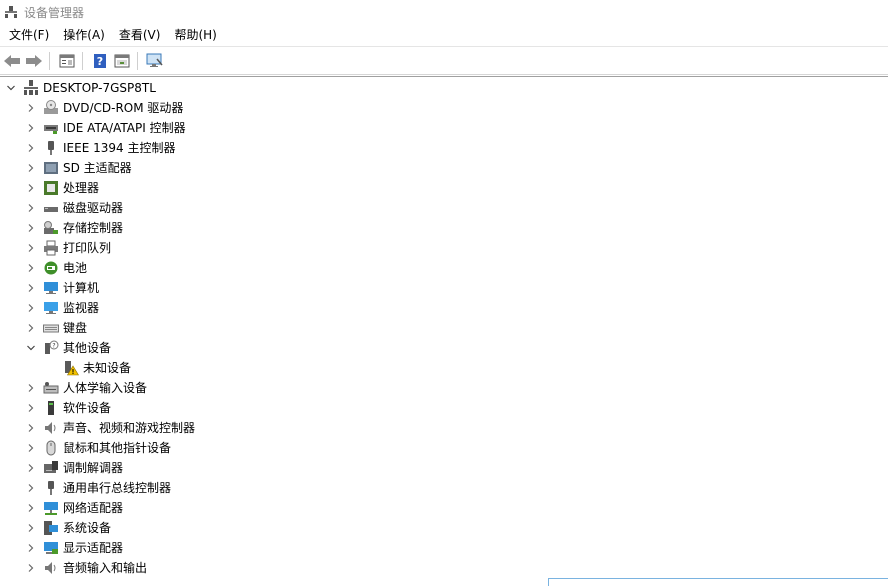 The width and height of the screenshot is (888, 586). What do you see at coordinates (61, 308) in the screenshot?
I see `tree-item-monitor: 监视器` at bounding box center [61, 308].